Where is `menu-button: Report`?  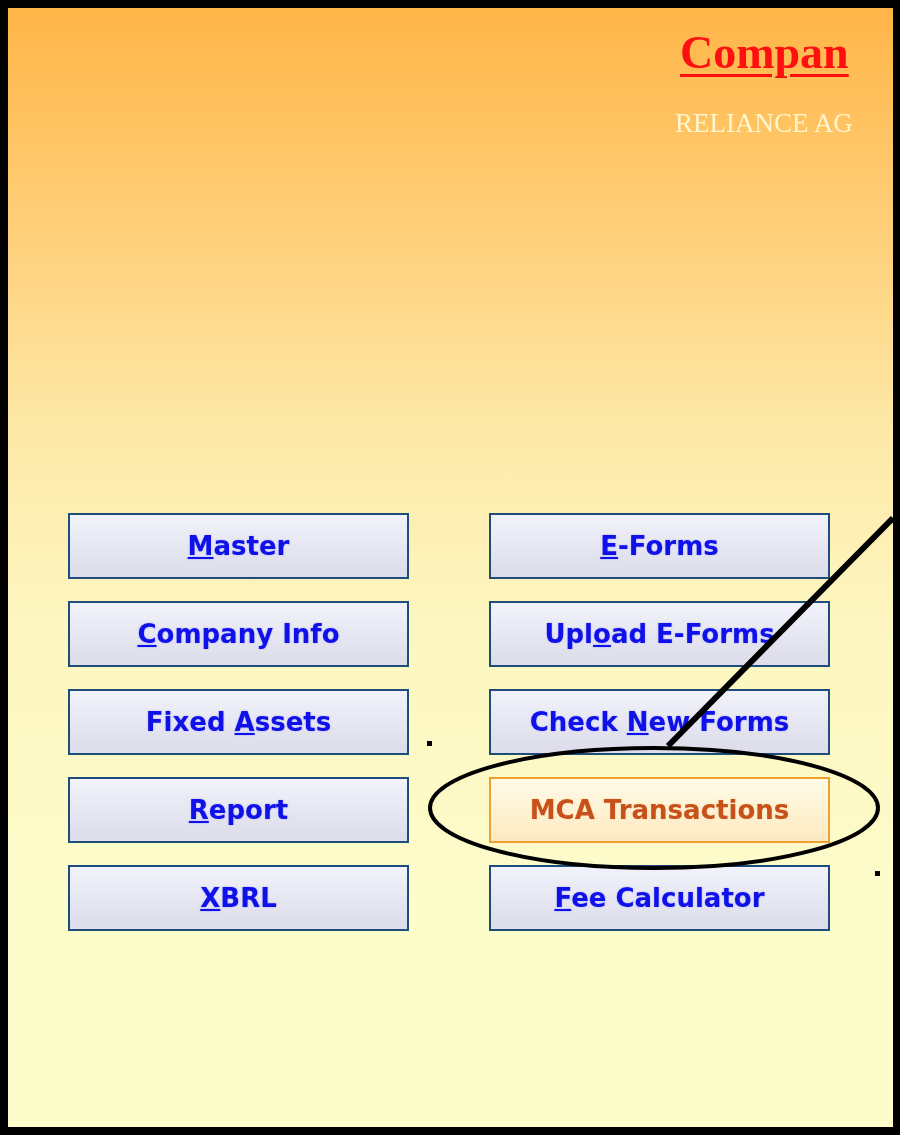 menu-button: Report is located at coordinates (238, 810).